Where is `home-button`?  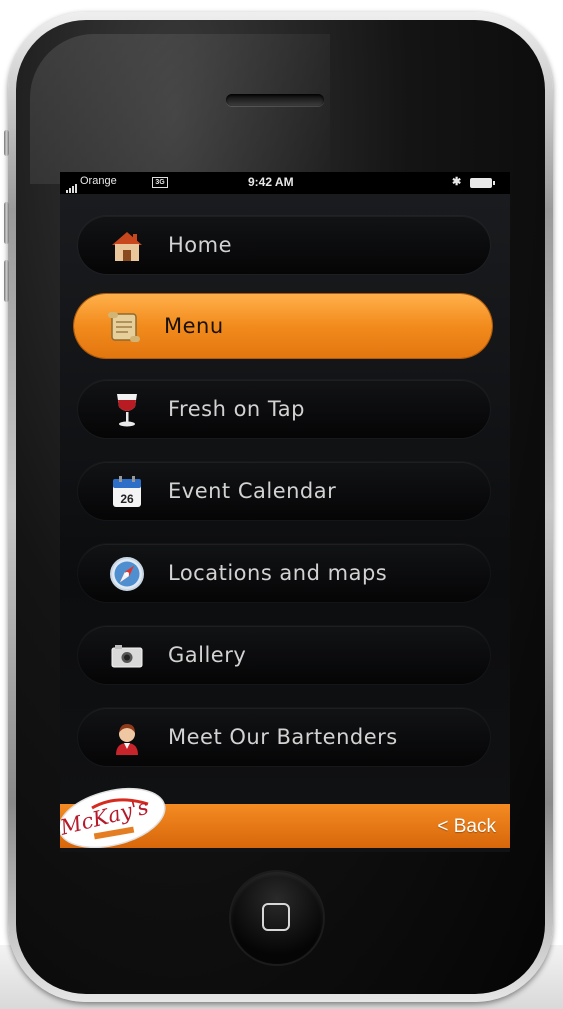 home-button is located at coordinates (277, 918).